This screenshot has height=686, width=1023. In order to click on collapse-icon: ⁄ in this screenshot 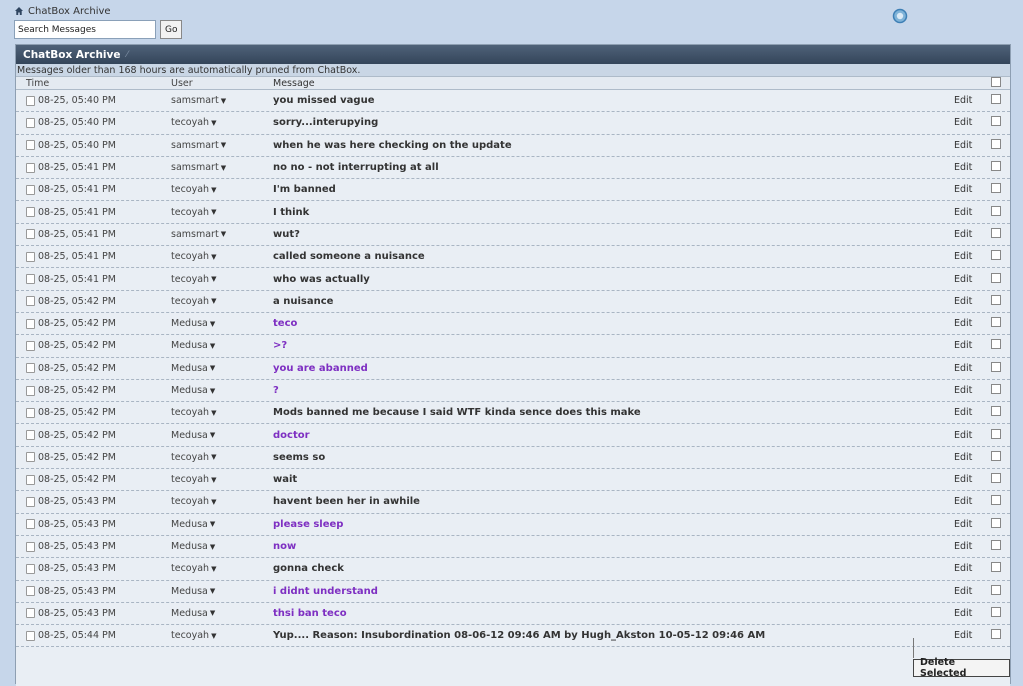, I will do `click(128, 55)`.